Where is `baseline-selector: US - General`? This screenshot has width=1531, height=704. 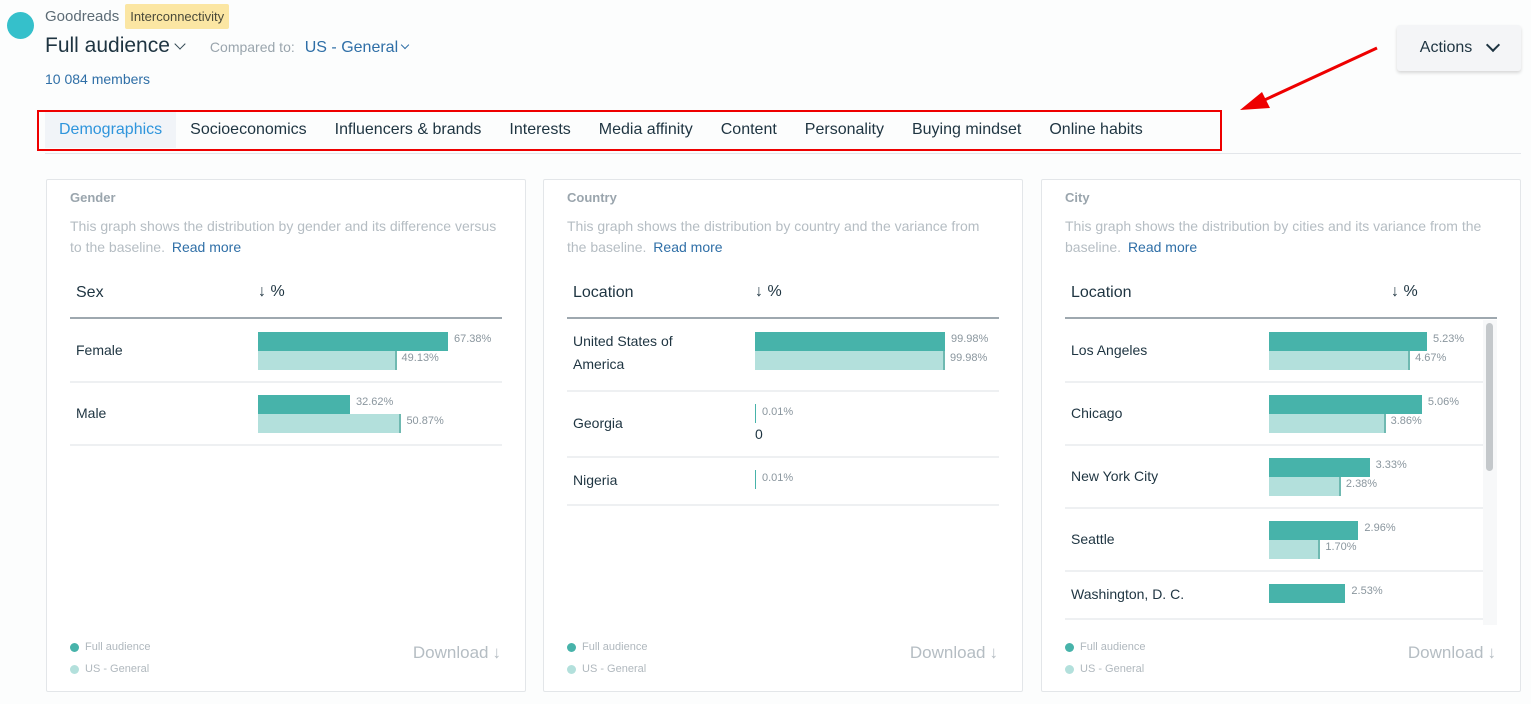
baseline-selector: US - General is located at coordinates (357, 48).